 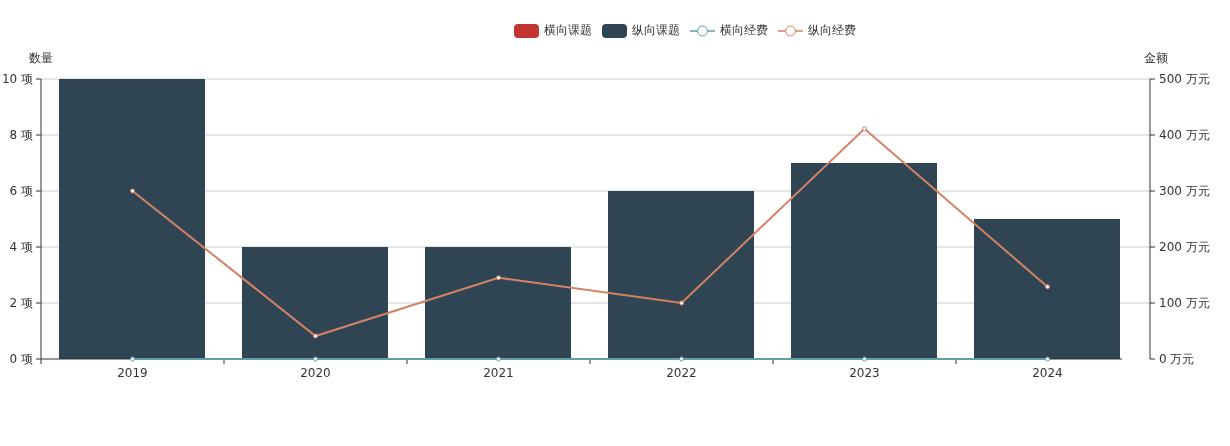 What do you see at coordinates (41, 58) in the screenshot?
I see `axis-title: 数量` at bounding box center [41, 58].